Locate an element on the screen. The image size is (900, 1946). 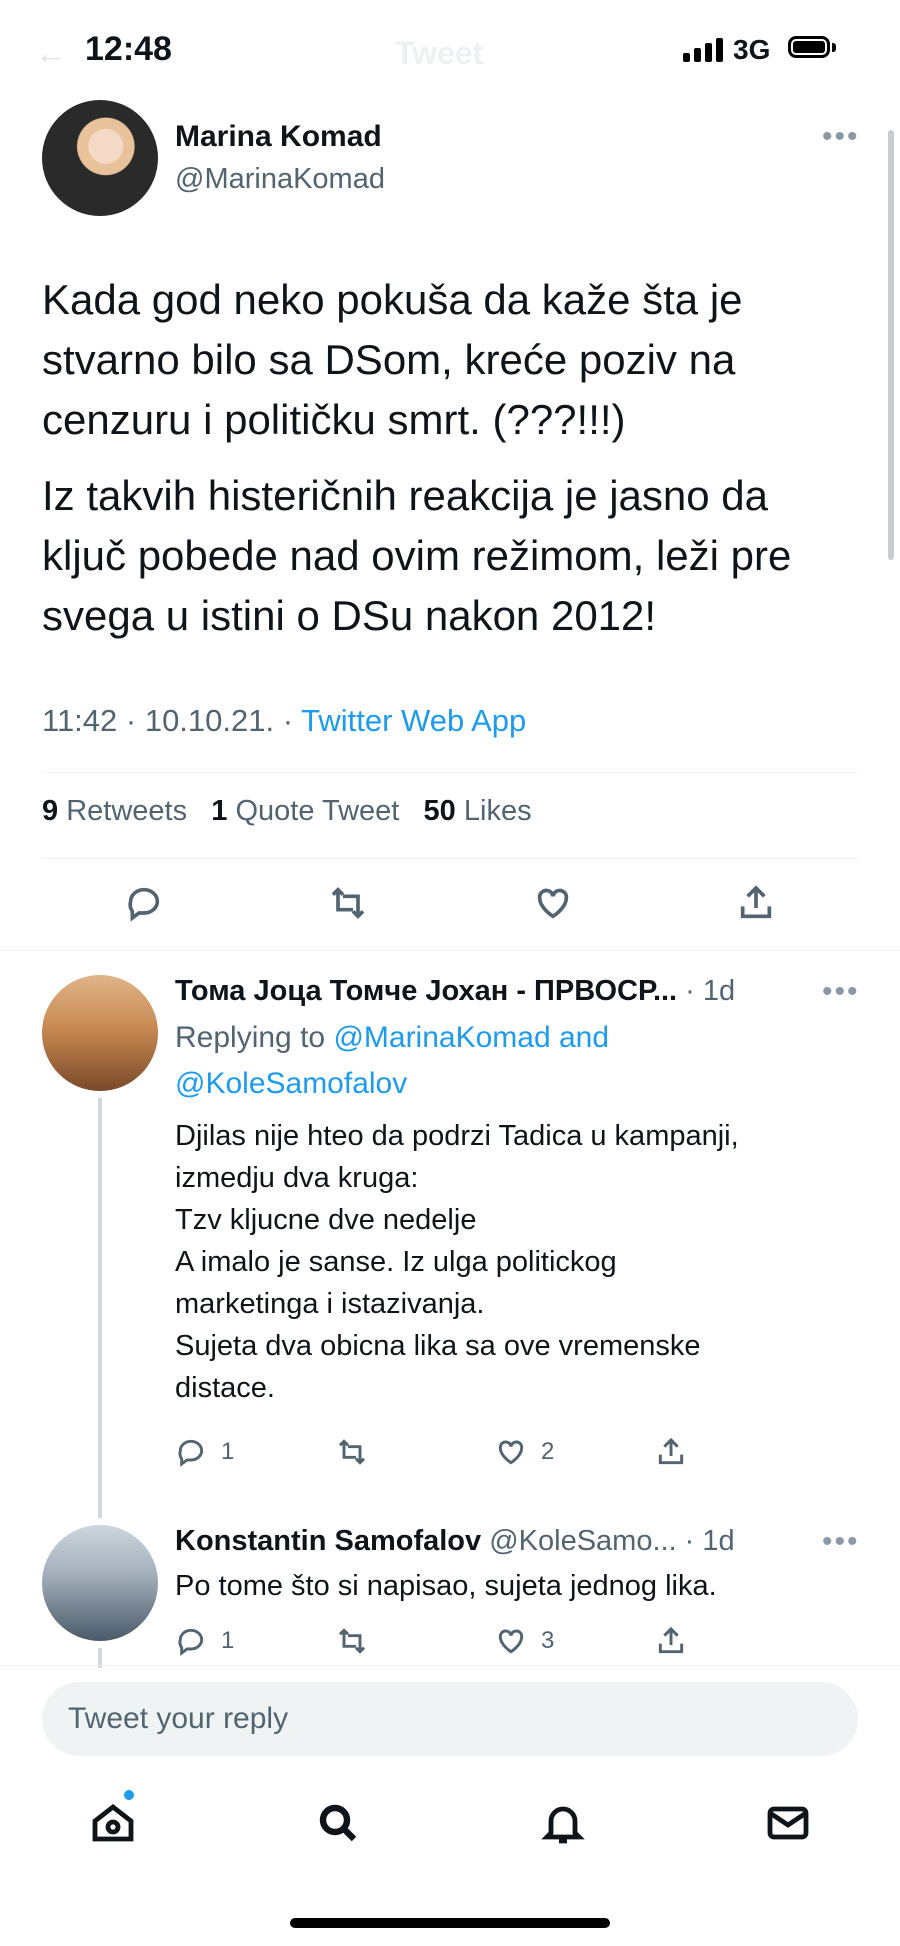
likes-stat: 50 Likes is located at coordinates (478, 811).